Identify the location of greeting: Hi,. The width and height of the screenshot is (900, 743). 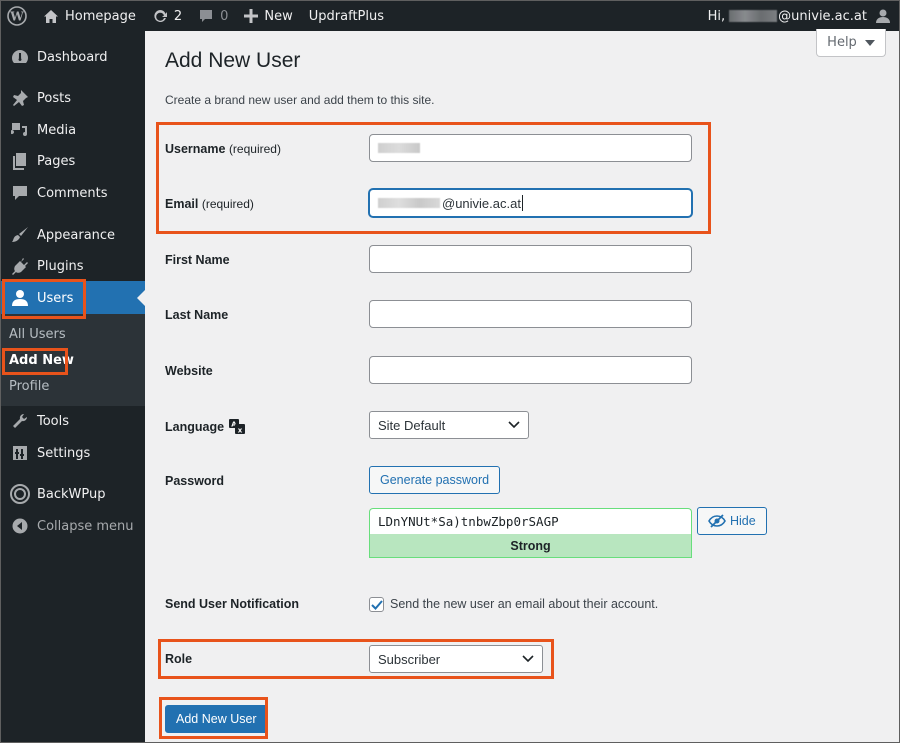
(716, 16).